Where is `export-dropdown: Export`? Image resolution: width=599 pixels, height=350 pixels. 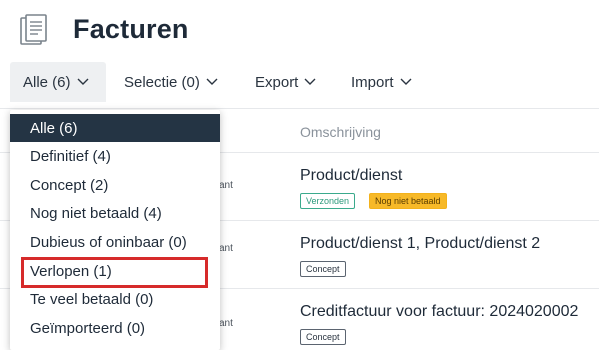
export-dropdown: Export is located at coordinates (285, 82).